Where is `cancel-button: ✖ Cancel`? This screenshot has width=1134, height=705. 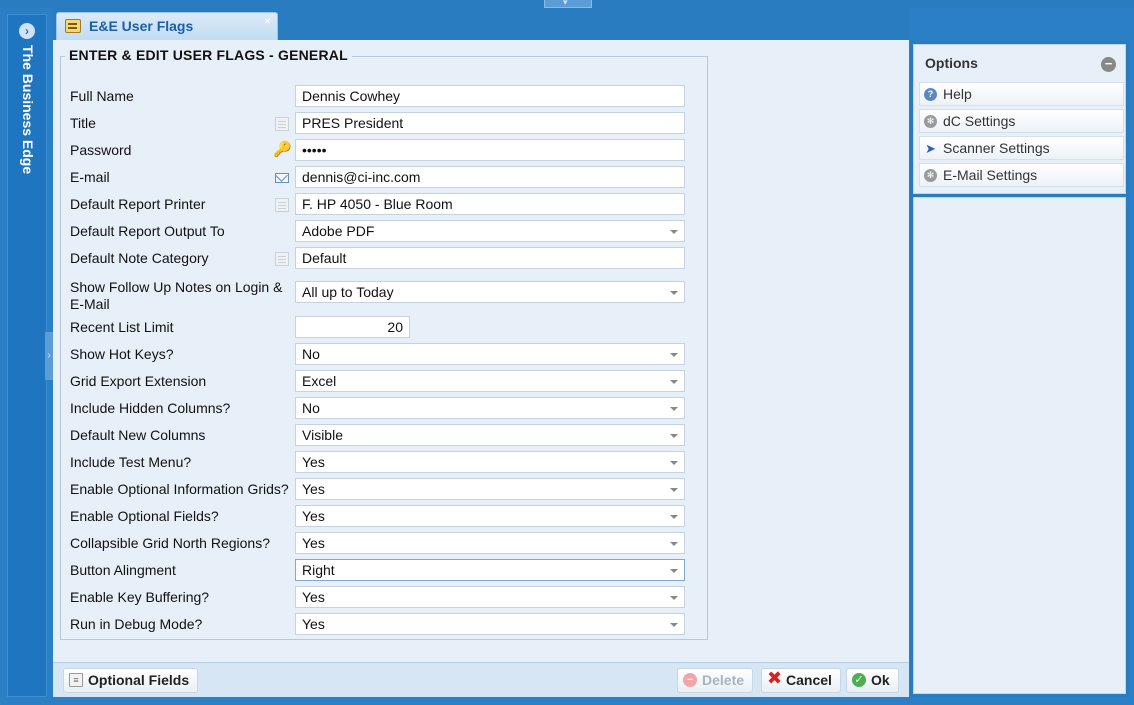 cancel-button: ✖ Cancel is located at coordinates (801, 680).